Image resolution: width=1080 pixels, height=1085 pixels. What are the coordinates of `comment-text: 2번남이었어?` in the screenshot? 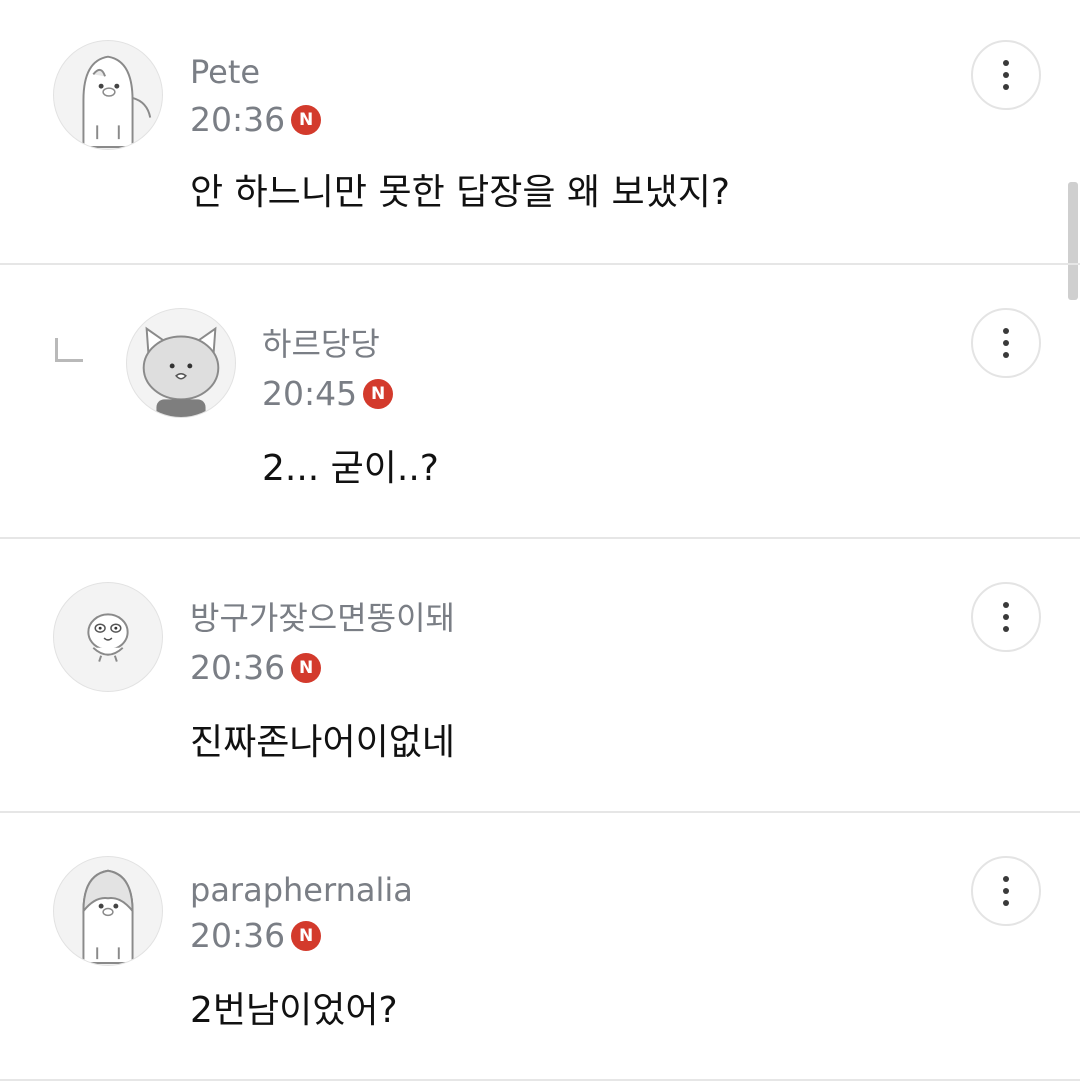 It's located at (294, 1010).